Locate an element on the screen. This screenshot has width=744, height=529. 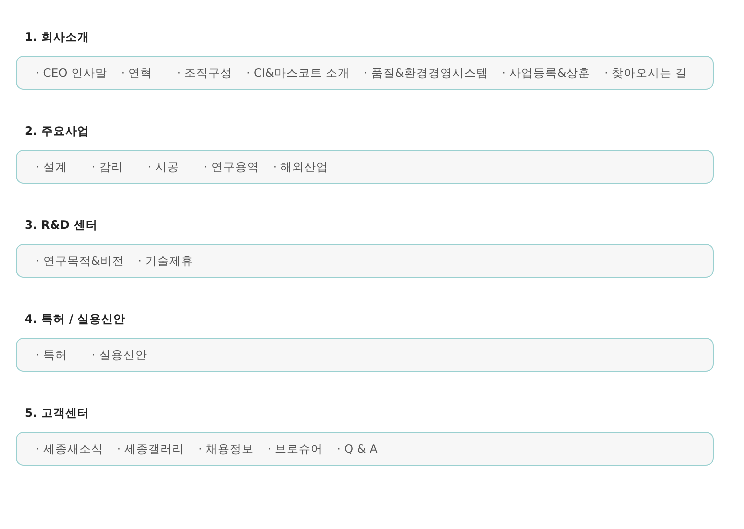
menu-link: · CI&마스코트 소개 is located at coordinates (298, 73).